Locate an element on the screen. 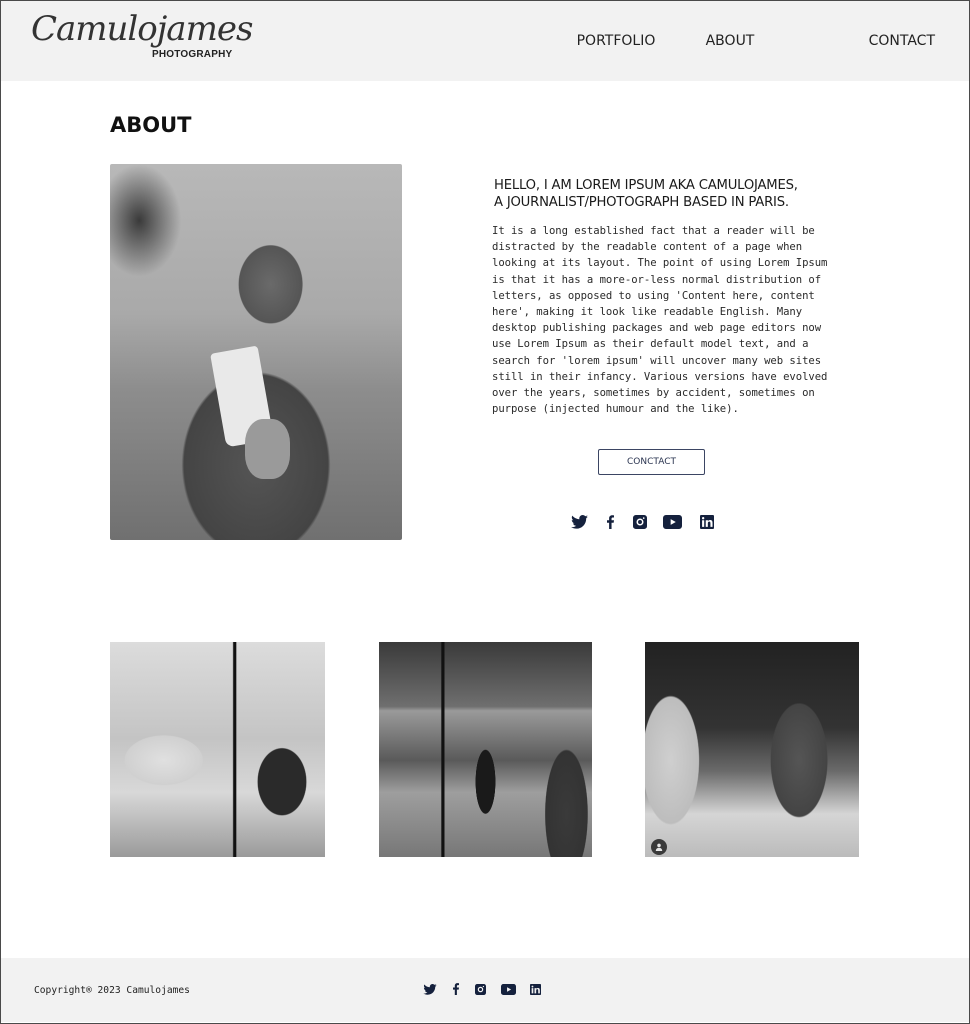  footer-social-links is located at coordinates (481, 989).